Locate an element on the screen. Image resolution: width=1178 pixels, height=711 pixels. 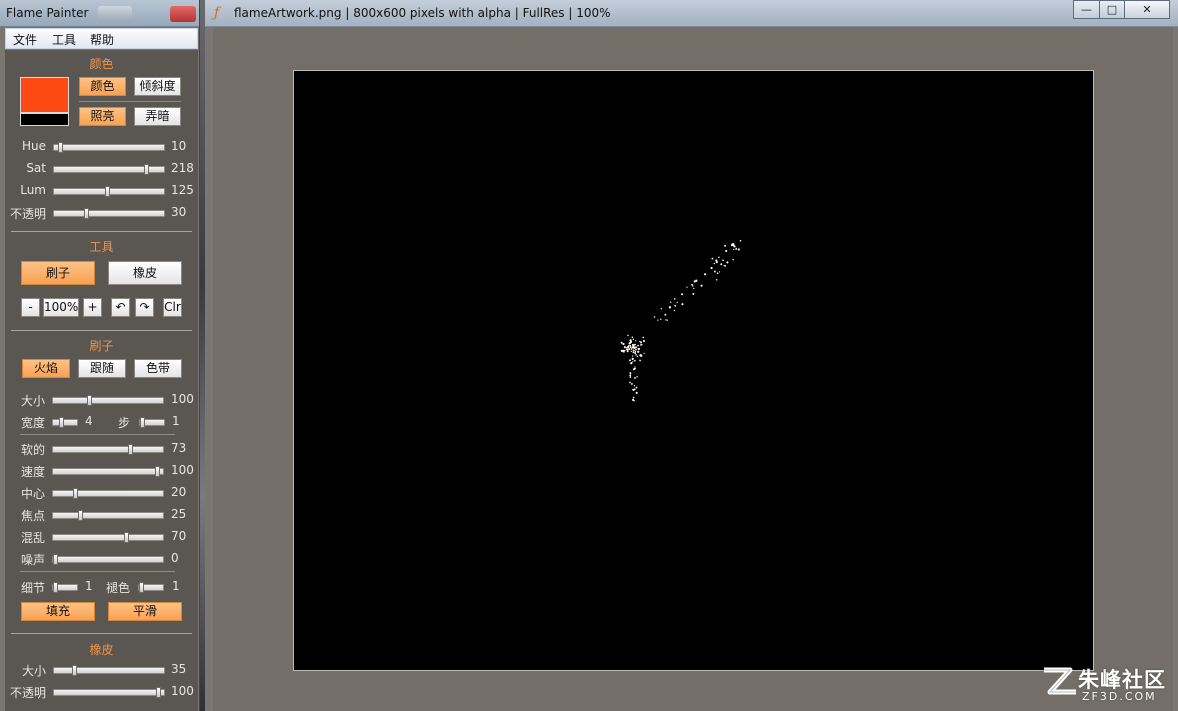
eraser-section-title: 橡皮 is located at coordinates (101, 650).